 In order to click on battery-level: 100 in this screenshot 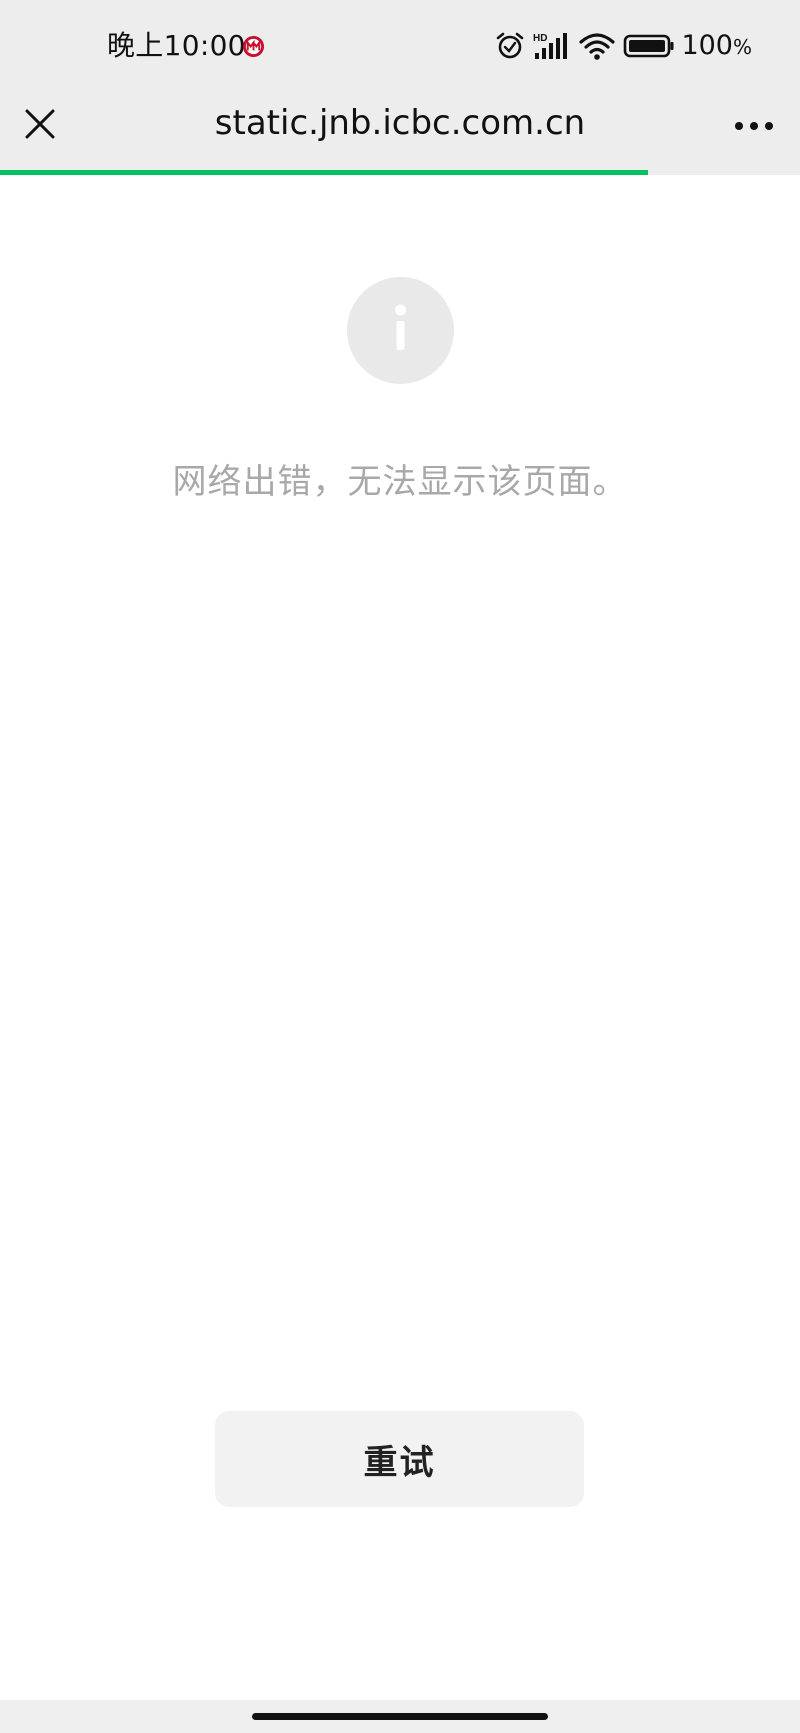, I will do `click(707, 45)`.